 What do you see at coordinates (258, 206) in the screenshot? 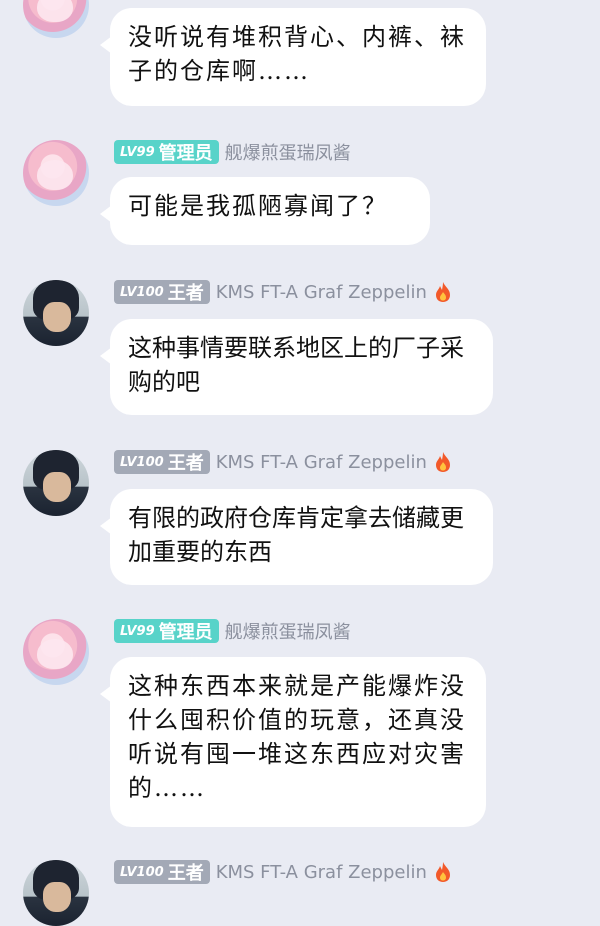
I see `message-text: 可能是我孤陋寡闻了？` at bounding box center [258, 206].